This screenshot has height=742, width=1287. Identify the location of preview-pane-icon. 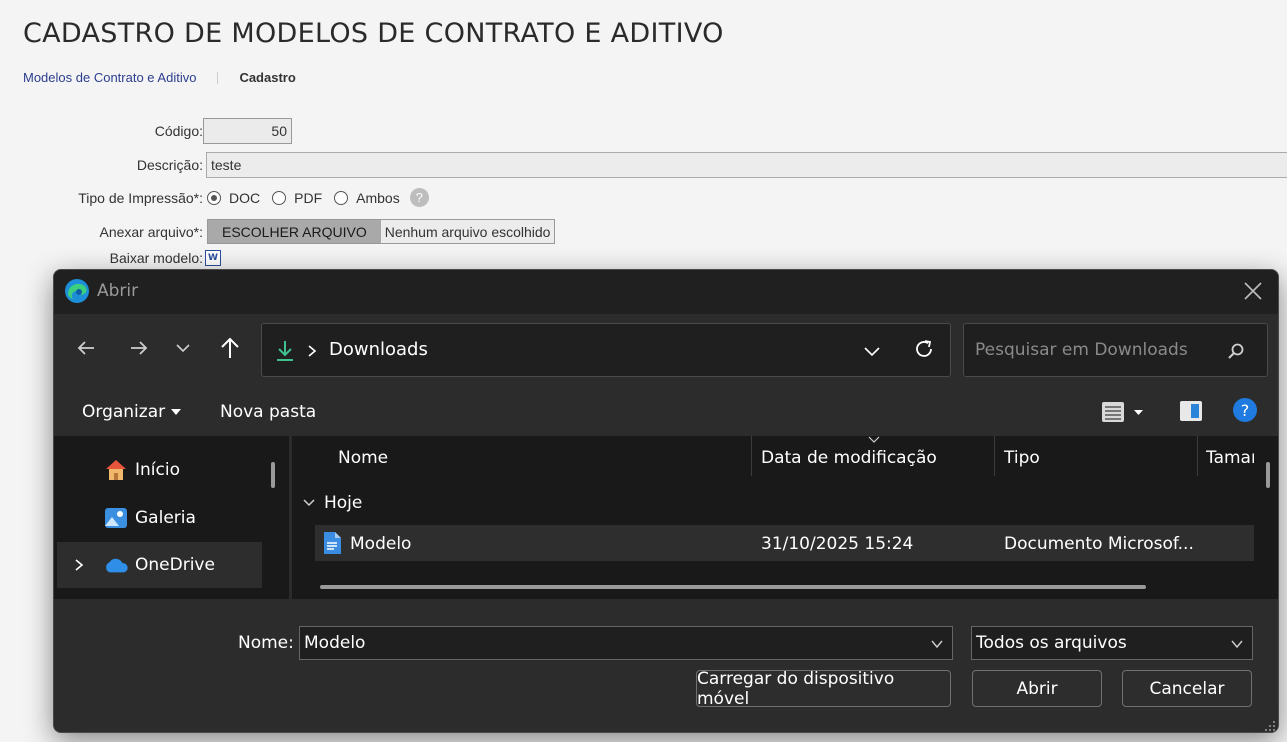
(1191, 411).